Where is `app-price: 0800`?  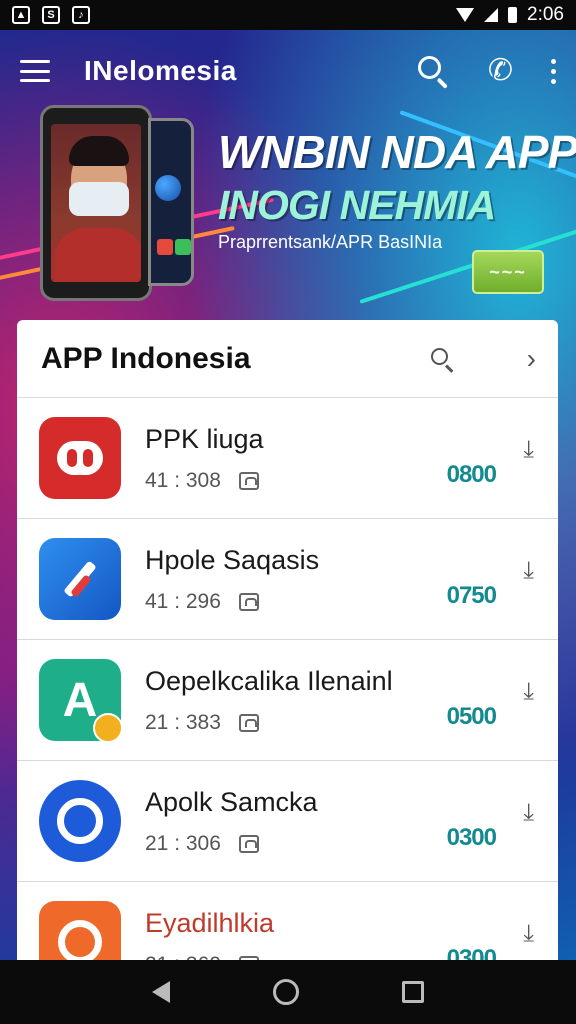 app-price: 0800 is located at coordinates (471, 474).